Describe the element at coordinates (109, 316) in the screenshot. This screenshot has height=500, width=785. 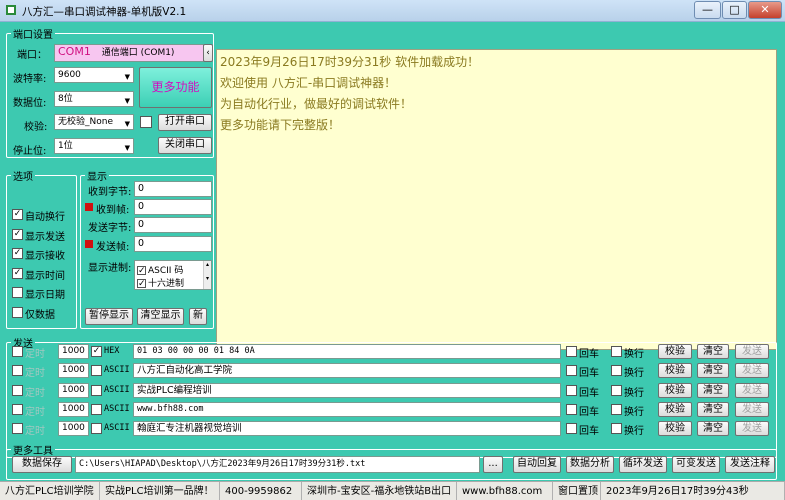
I see `pause-display-button: 暂停显示` at that location.